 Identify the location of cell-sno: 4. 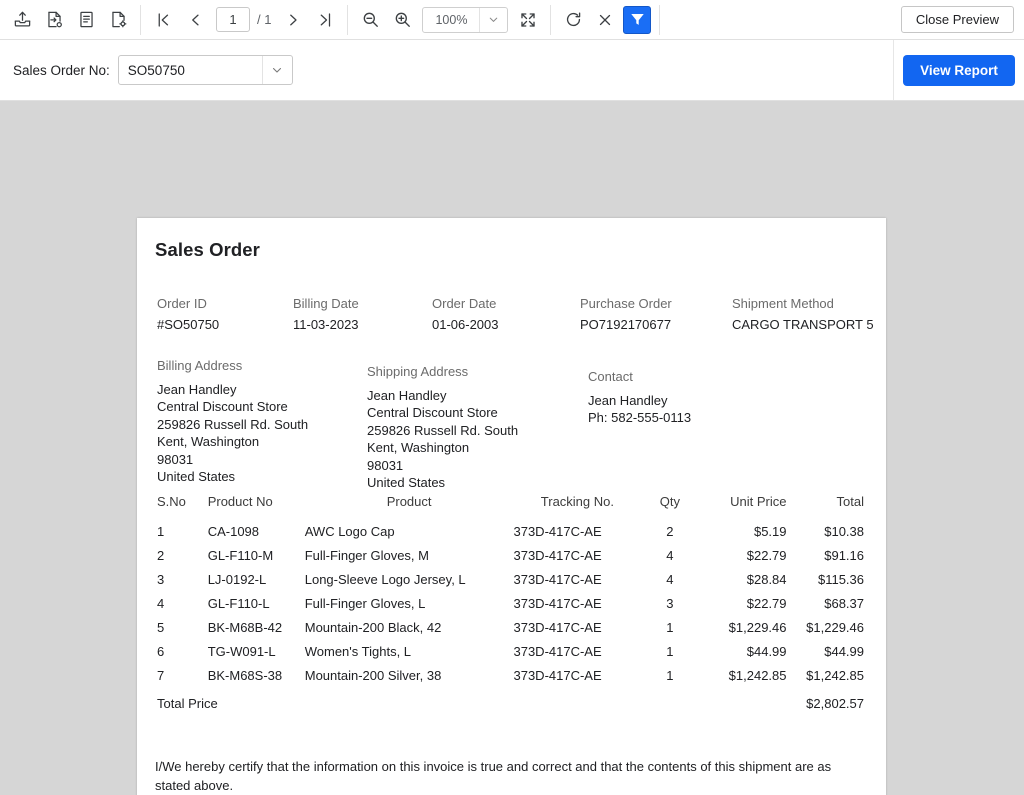
(161, 603).